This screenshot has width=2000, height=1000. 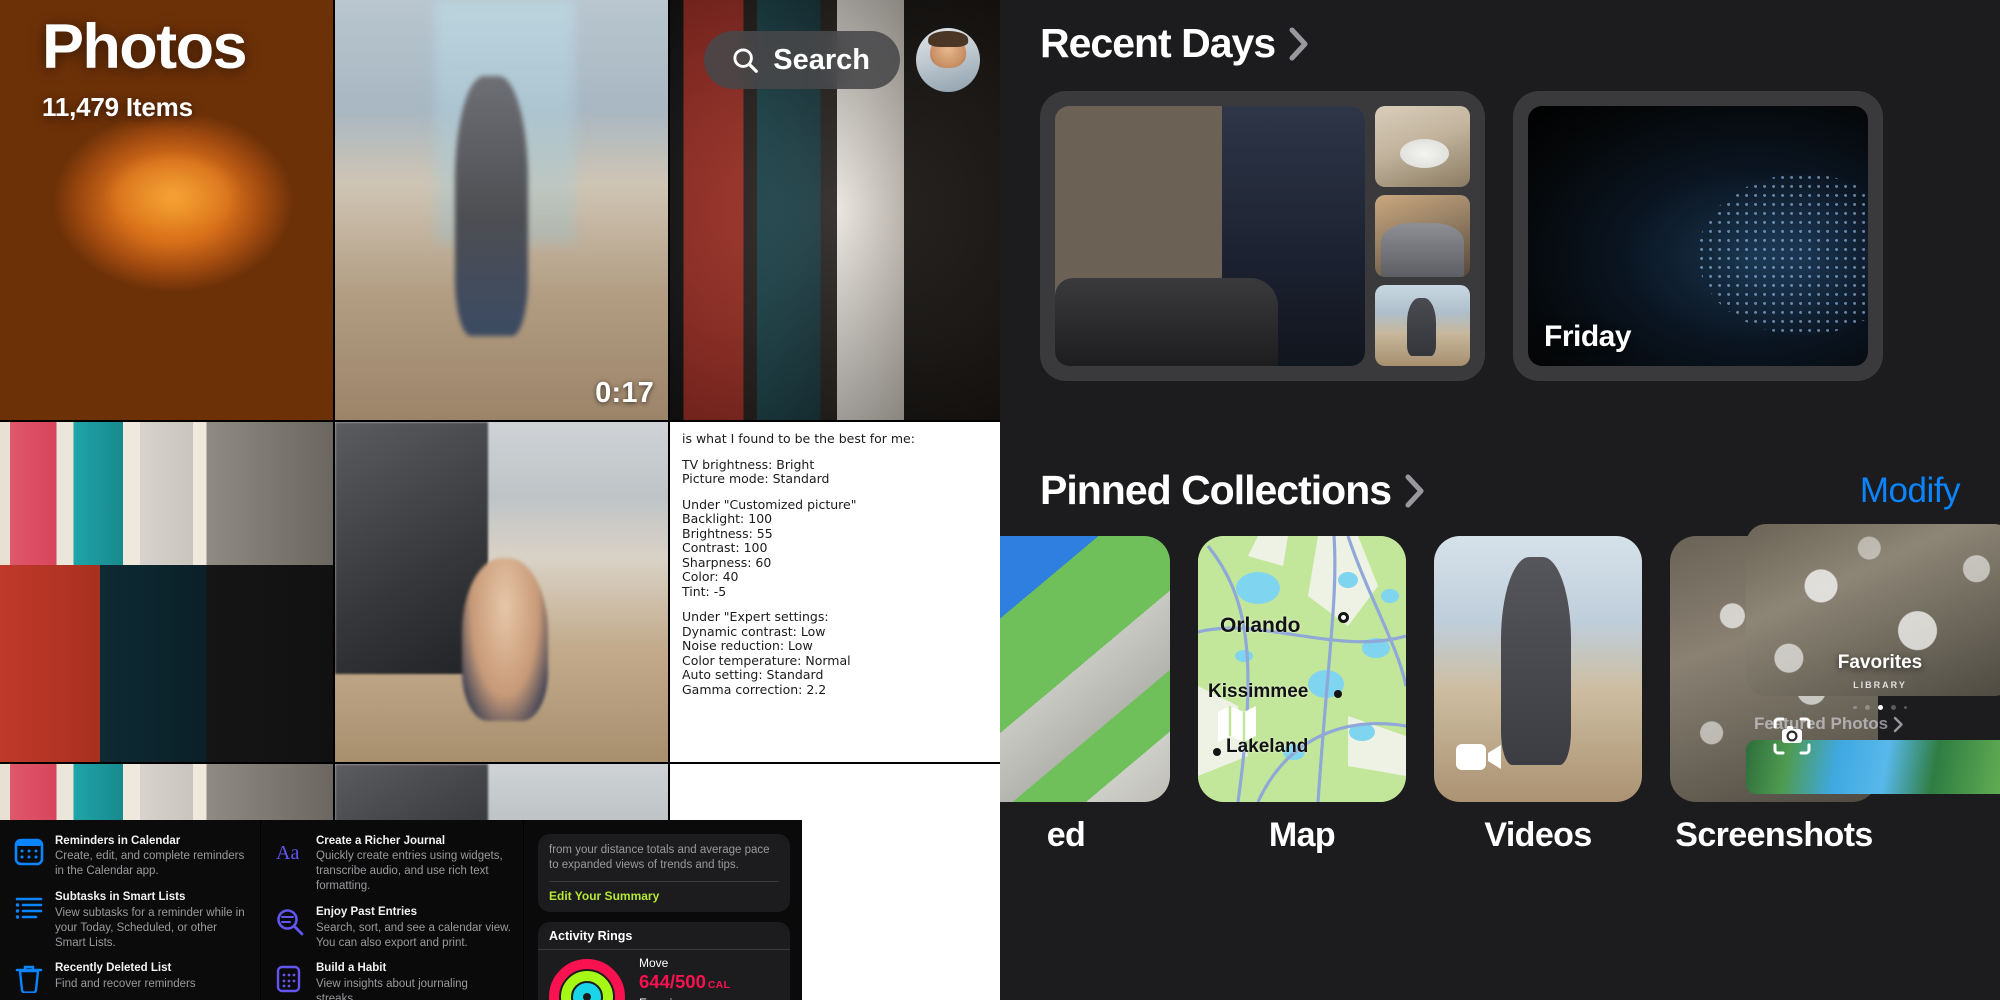 What do you see at coordinates (1910, 491) in the screenshot?
I see `modify-button: Modify` at bounding box center [1910, 491].